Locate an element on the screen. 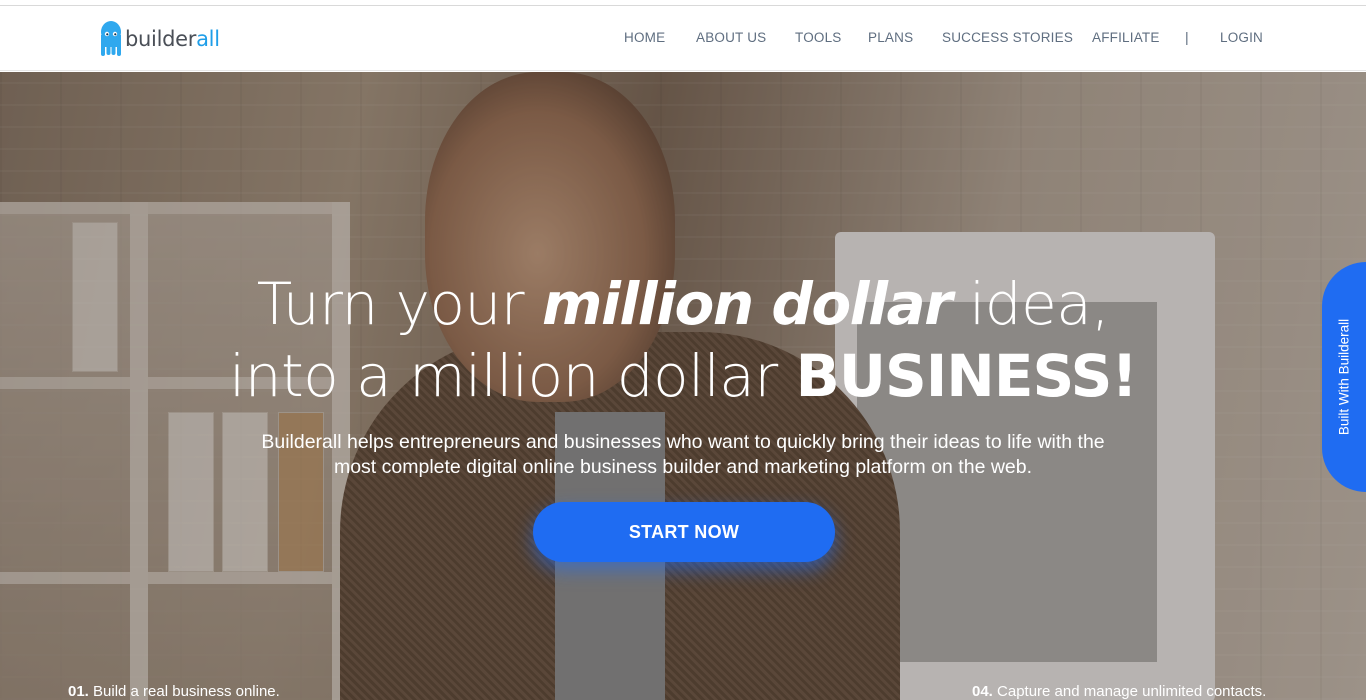  nav-tools: TOOLS is located at coordinates (818, 37).